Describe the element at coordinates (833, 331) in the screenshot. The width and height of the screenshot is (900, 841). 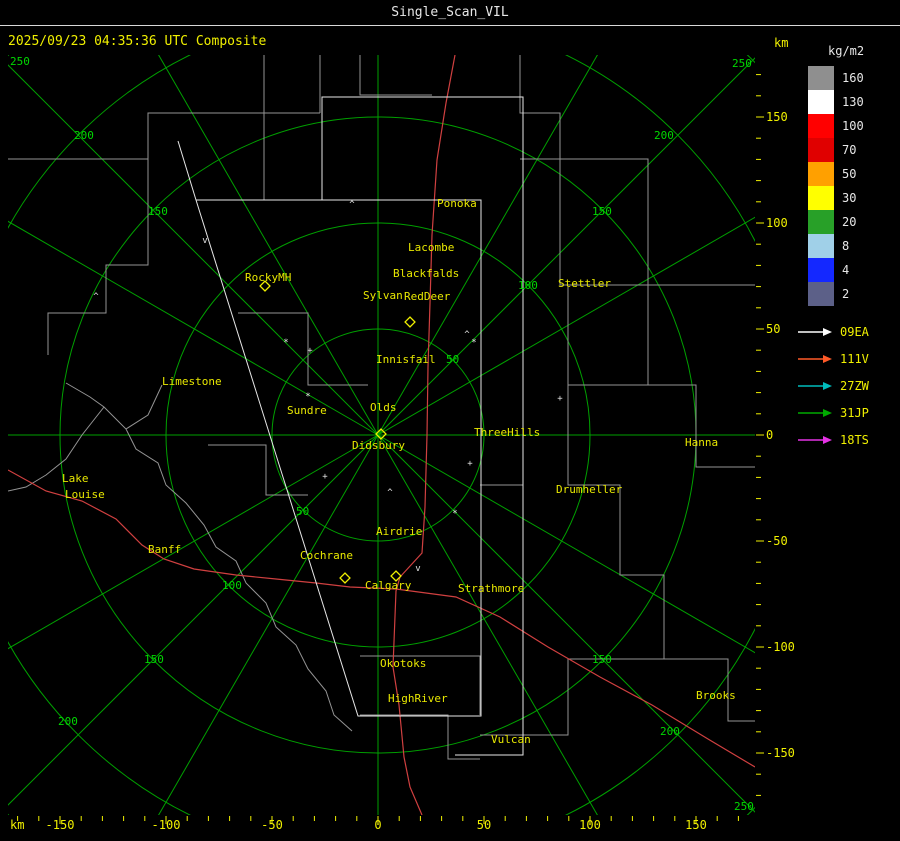
I see `storm-track-row: 09EA` at that location.